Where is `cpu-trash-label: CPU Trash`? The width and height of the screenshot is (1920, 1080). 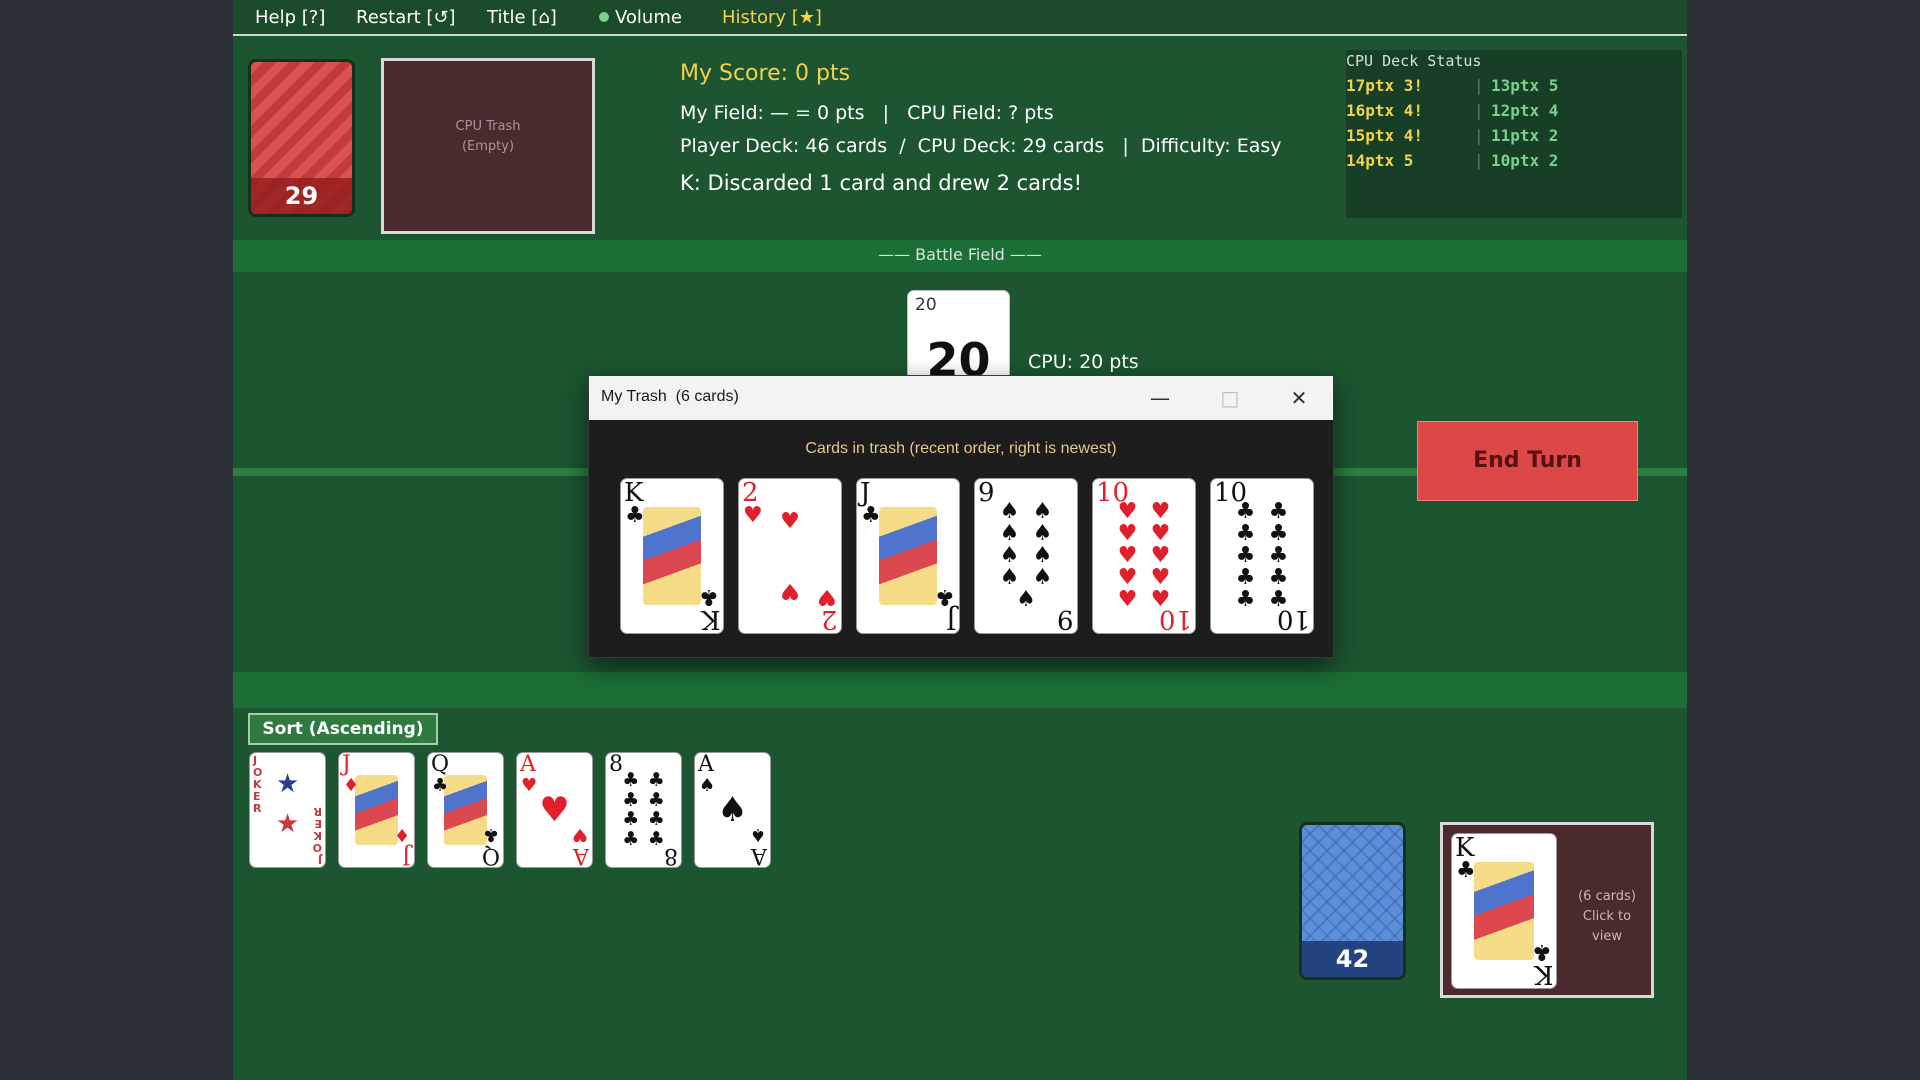 cpu-trash-label: CPU Trash is located at coordinates (488, 126).